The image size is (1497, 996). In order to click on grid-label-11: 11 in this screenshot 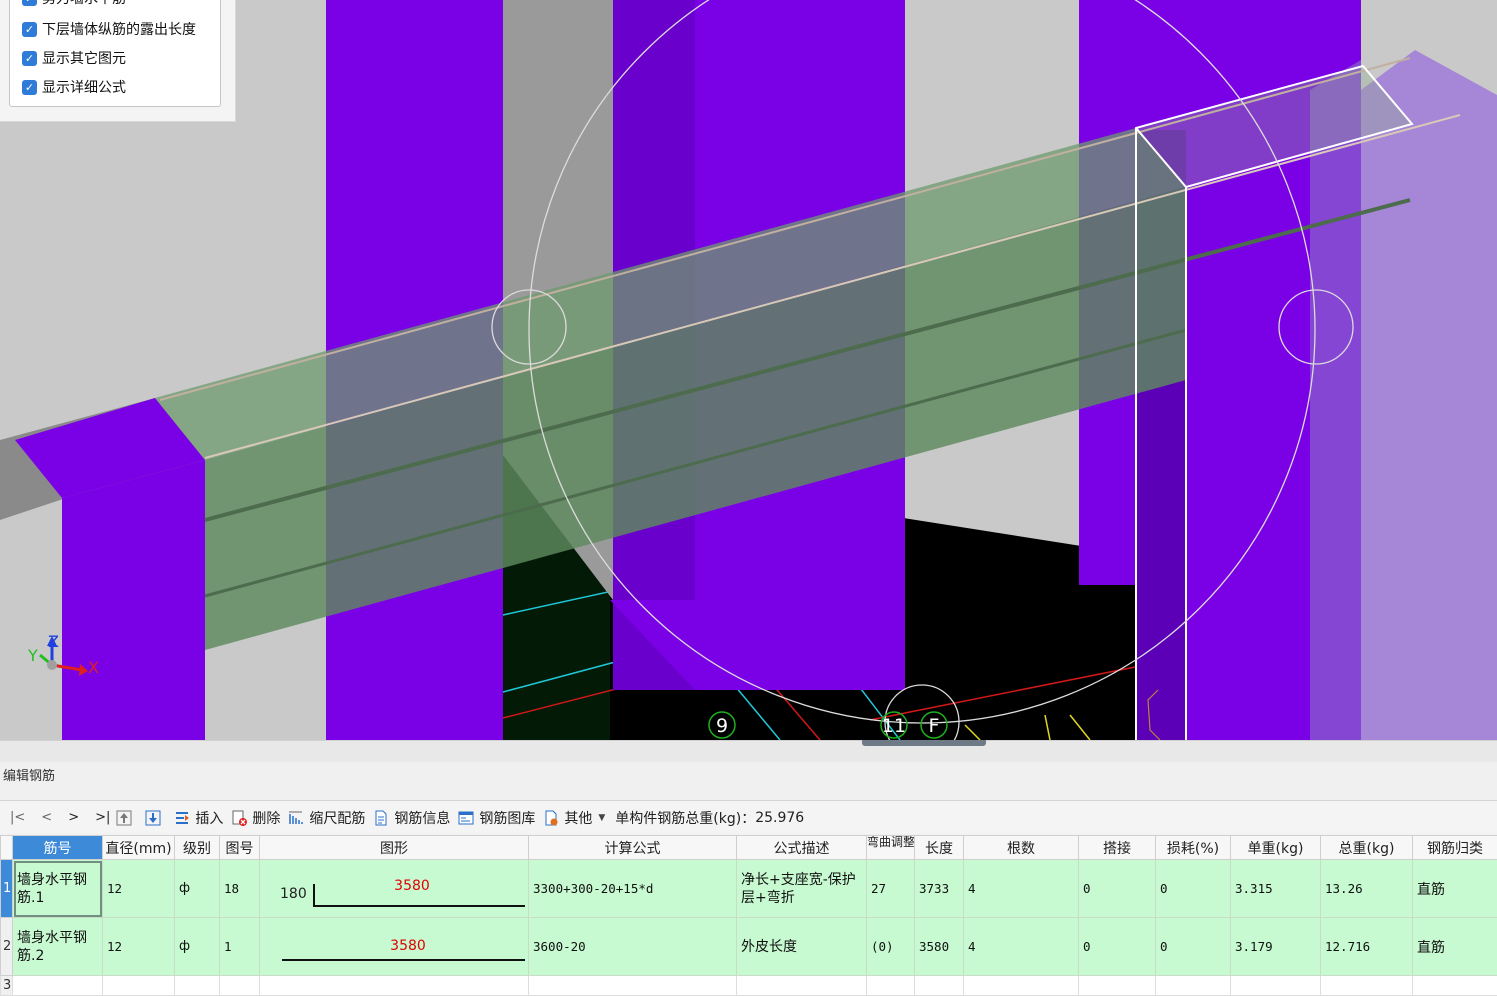, I will do `click(894, 726)`.